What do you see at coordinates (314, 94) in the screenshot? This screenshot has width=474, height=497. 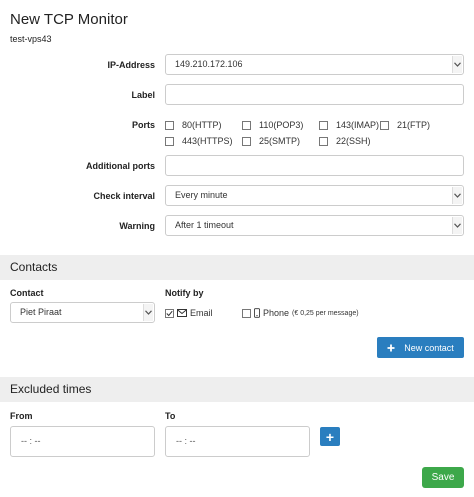 I see `label-input` at bounding box center [314, 94].